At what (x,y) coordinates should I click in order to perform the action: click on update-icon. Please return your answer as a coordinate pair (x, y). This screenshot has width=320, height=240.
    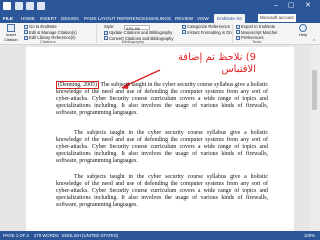
    Looking at the image, I should click on (106, 32).